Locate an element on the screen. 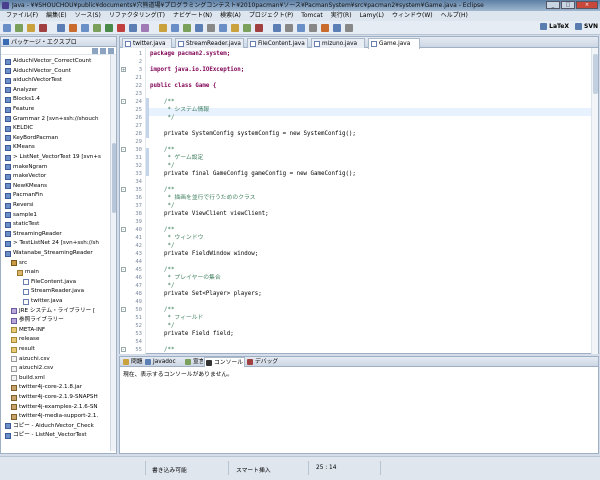 The height and width of the screenshot is (480, 600). menu-item: ソース(S) is located at coordinates (88, 16).